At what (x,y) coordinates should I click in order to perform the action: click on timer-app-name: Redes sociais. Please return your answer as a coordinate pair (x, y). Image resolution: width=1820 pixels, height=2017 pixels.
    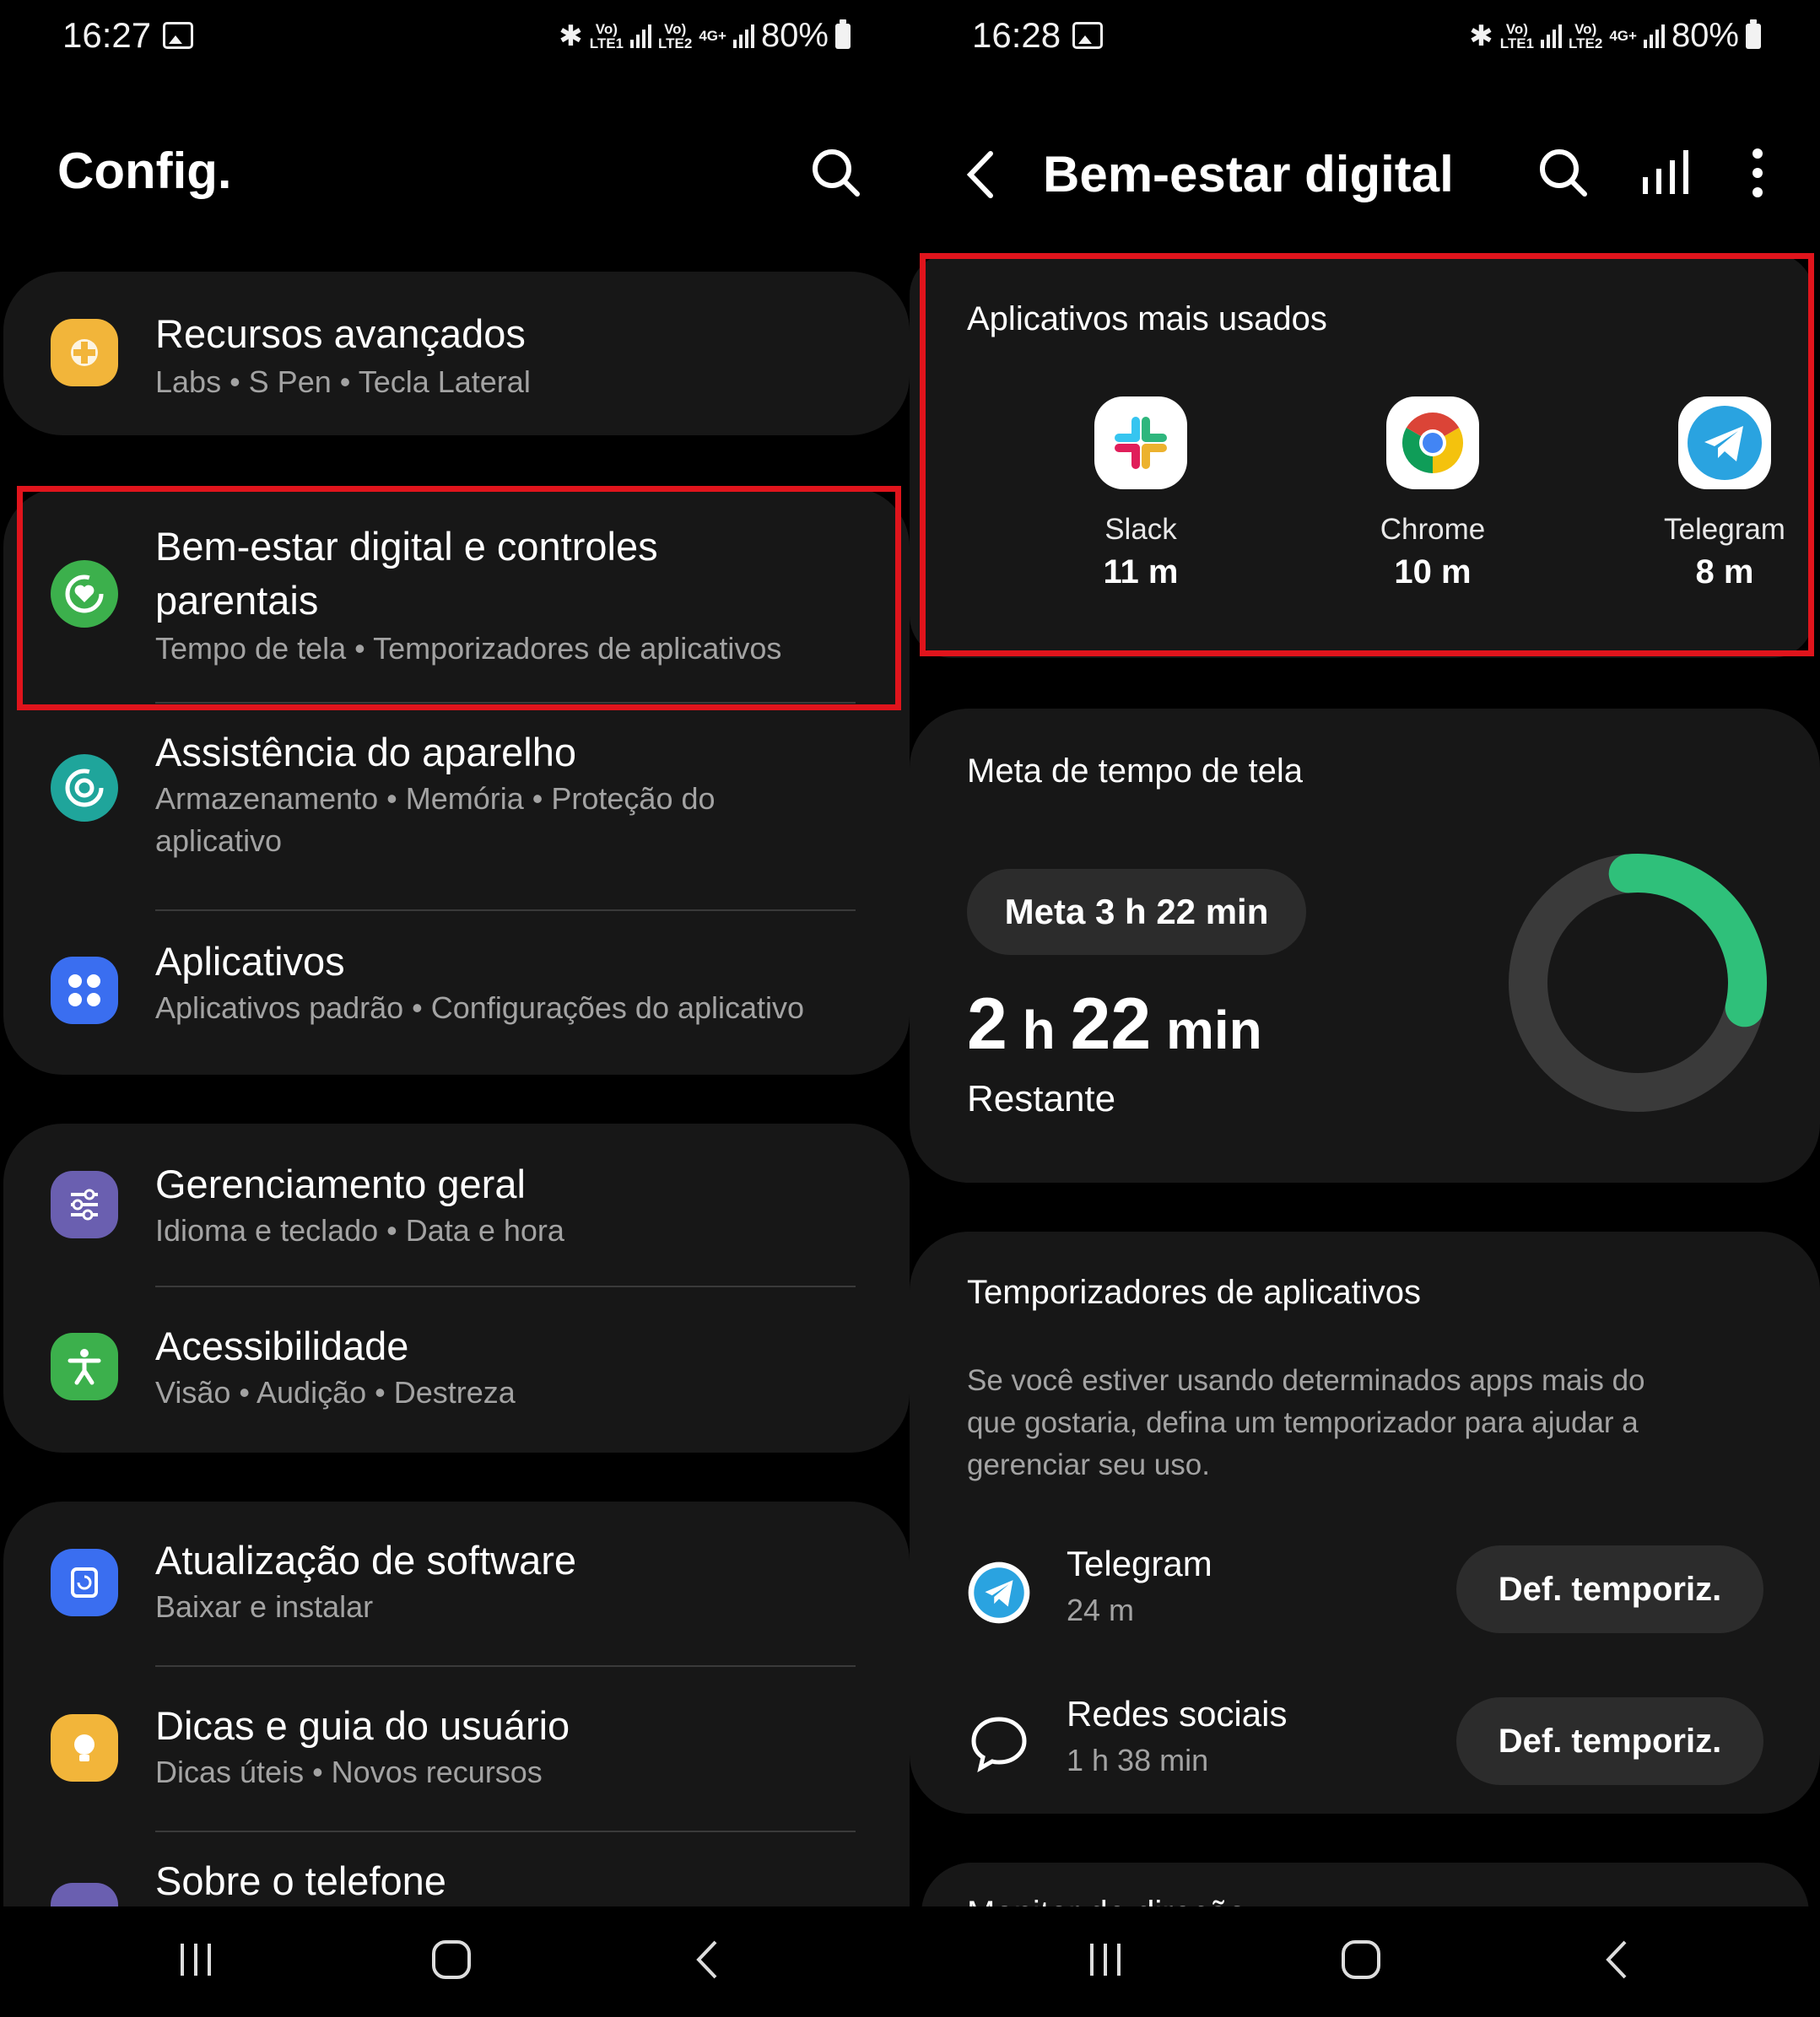
    Looking at the image, I should click on (1177, 1714).